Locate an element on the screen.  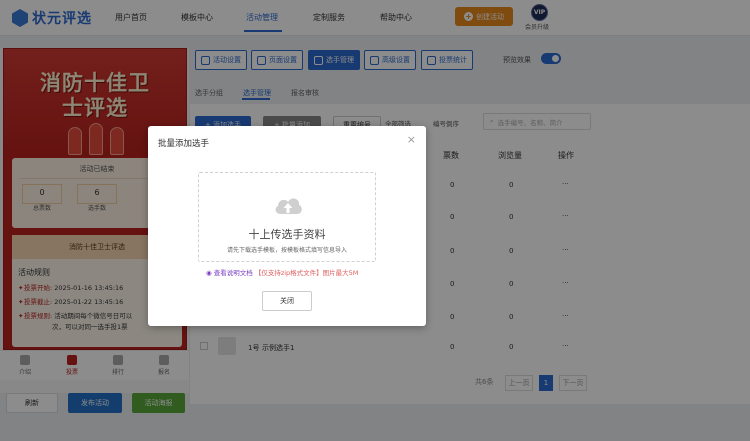
cloud-upload-icon is located at coordinates (288, 206).